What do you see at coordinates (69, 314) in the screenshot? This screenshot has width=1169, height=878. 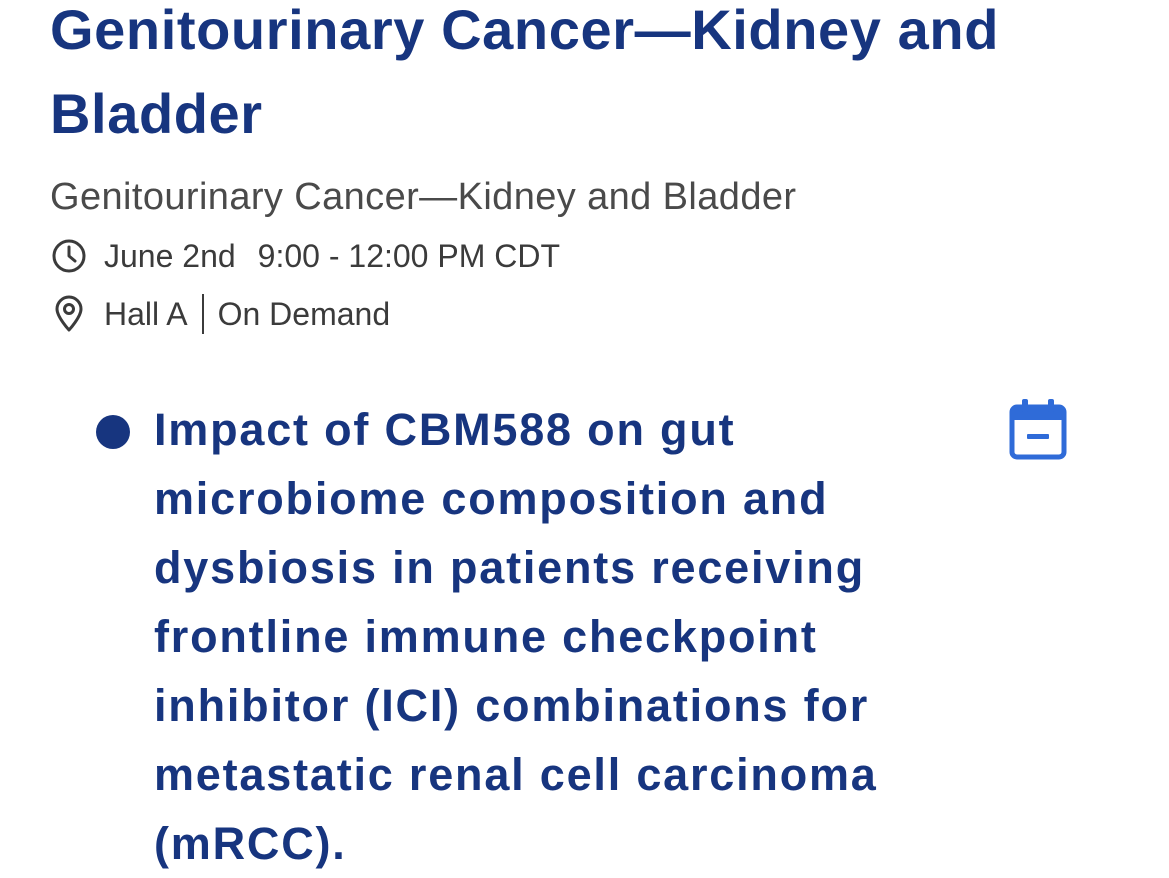 I see `map-pin-icon` at bounding box center [69, 314].